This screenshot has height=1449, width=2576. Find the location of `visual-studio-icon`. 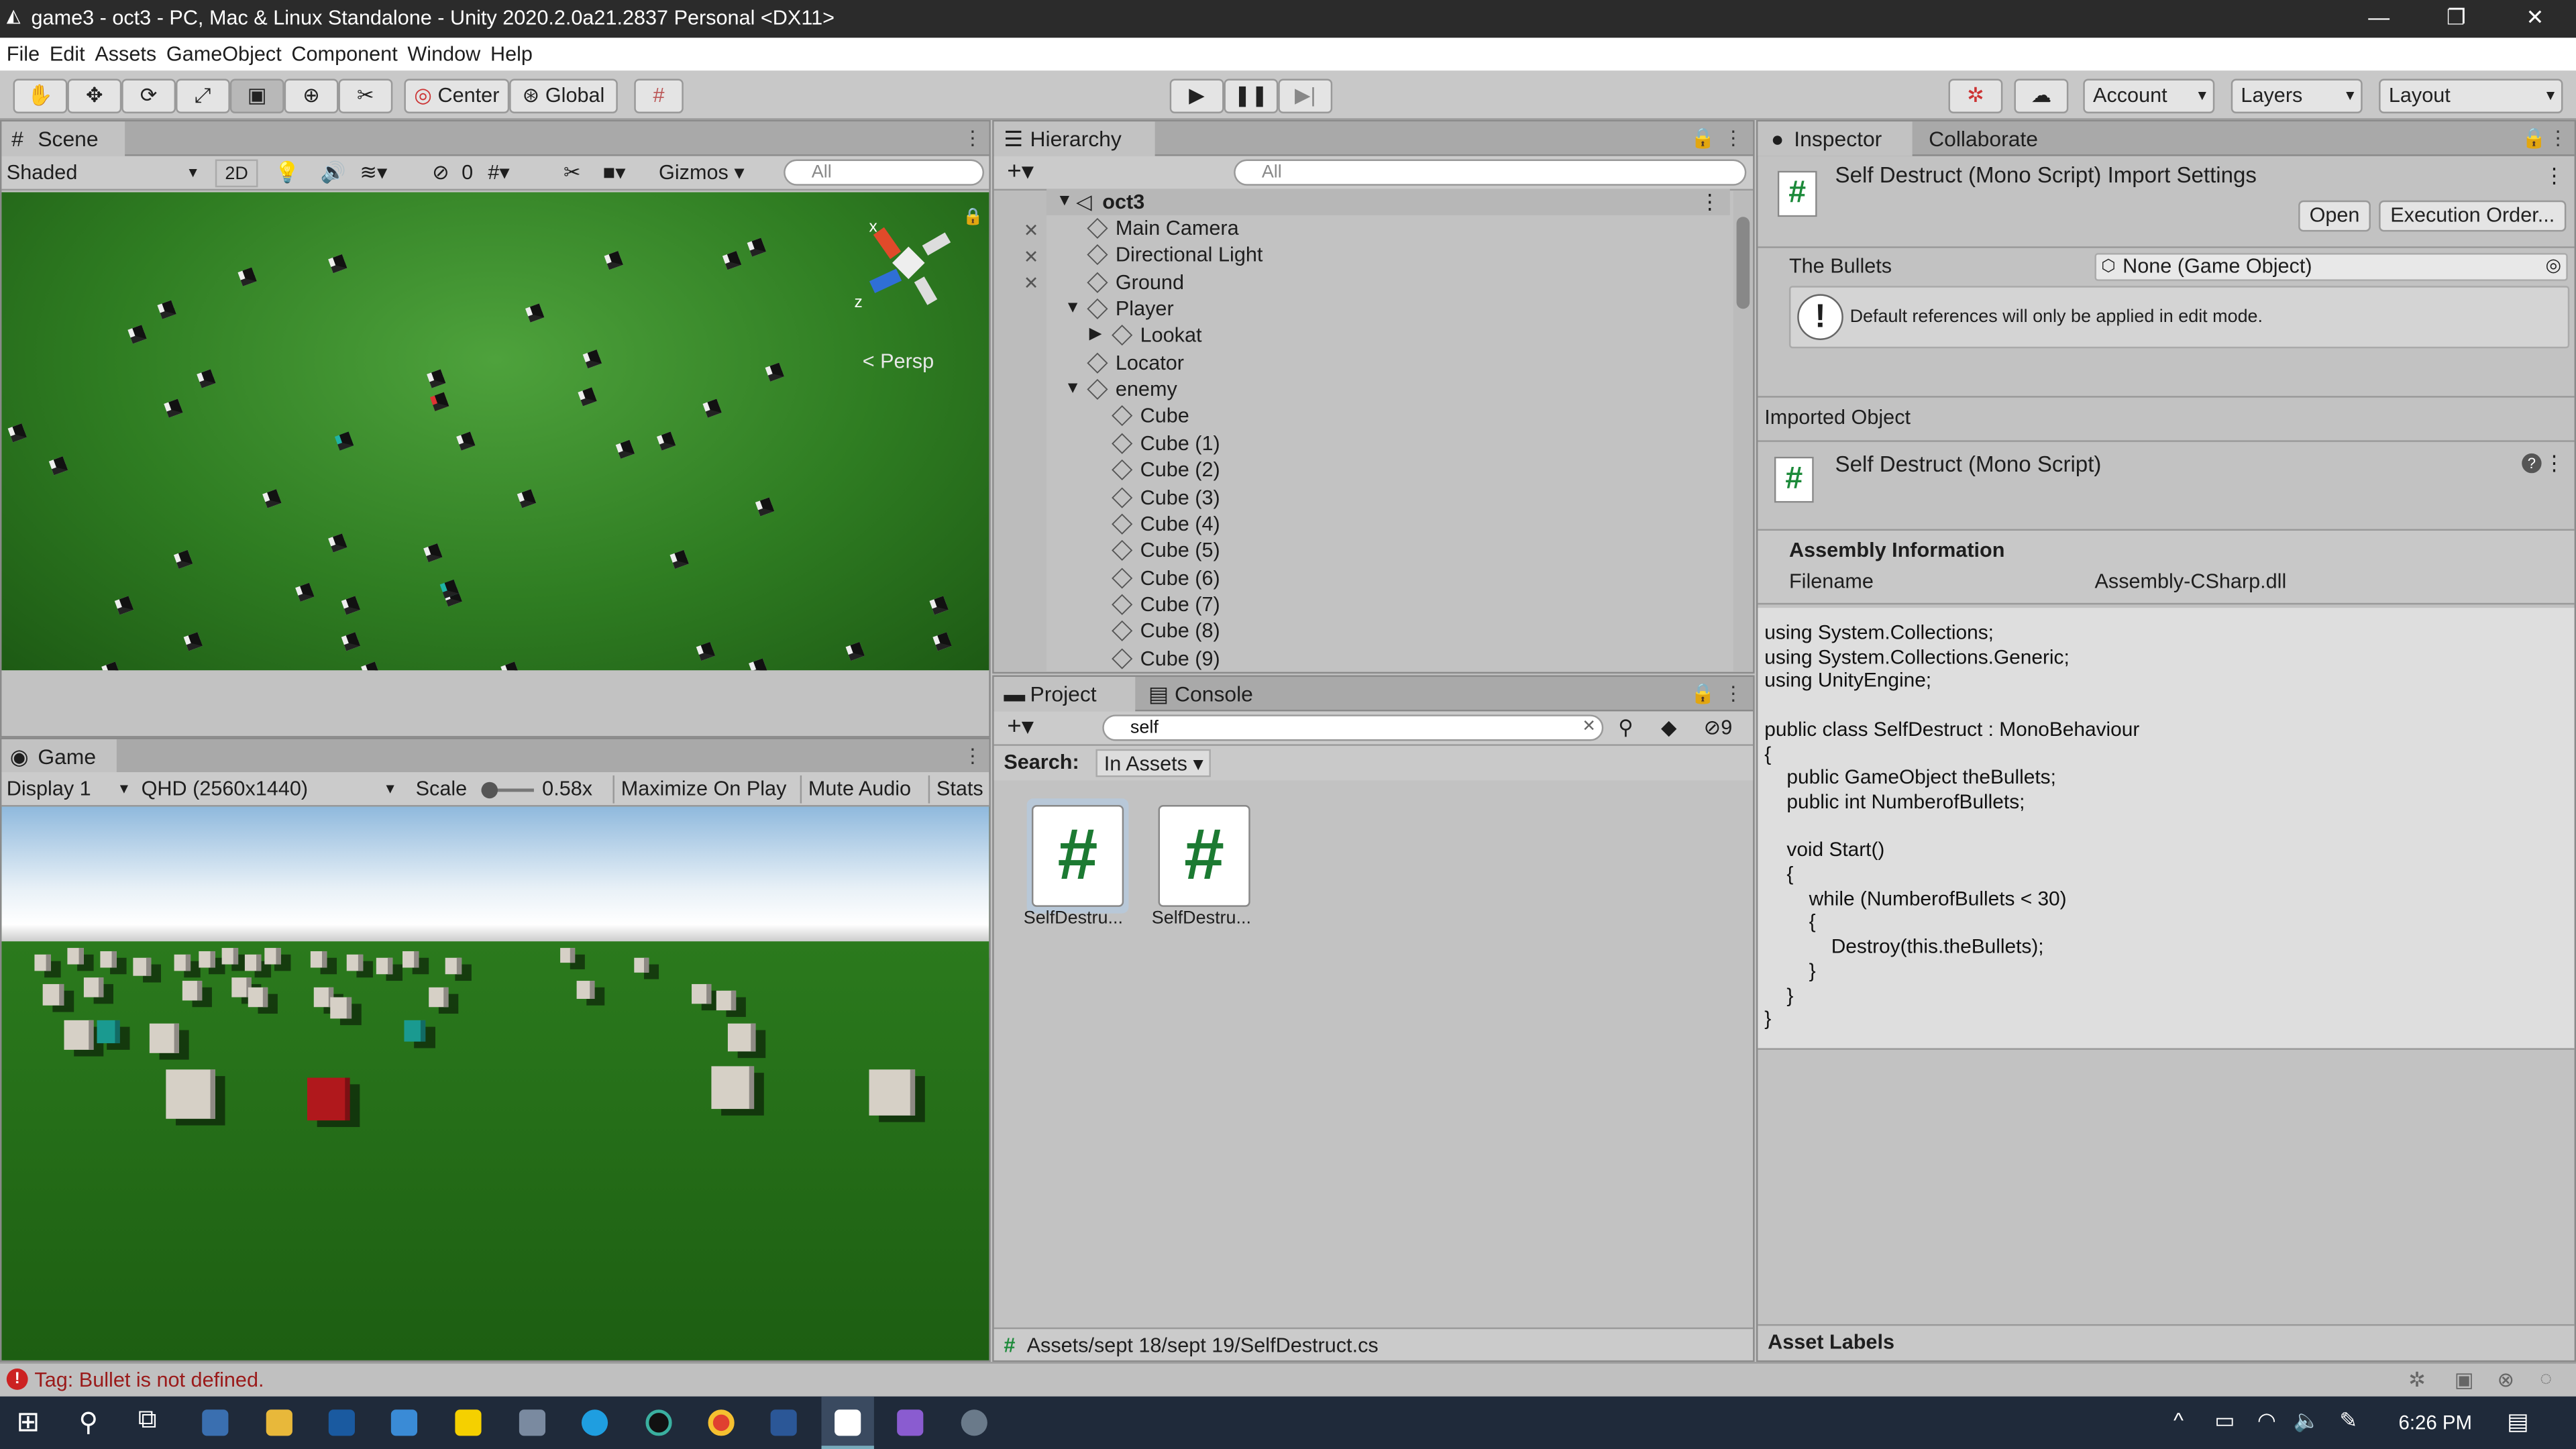

visual-studio-icon is located at coordinates (910, 1422).